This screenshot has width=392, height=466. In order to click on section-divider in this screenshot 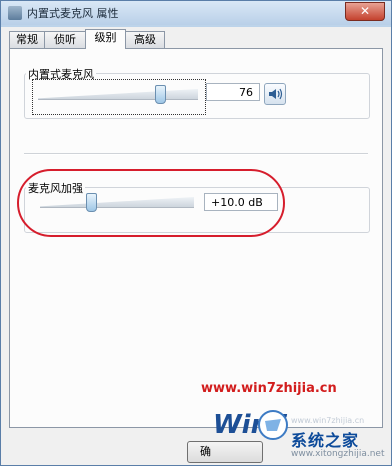, I will do `click(196, 154)`.